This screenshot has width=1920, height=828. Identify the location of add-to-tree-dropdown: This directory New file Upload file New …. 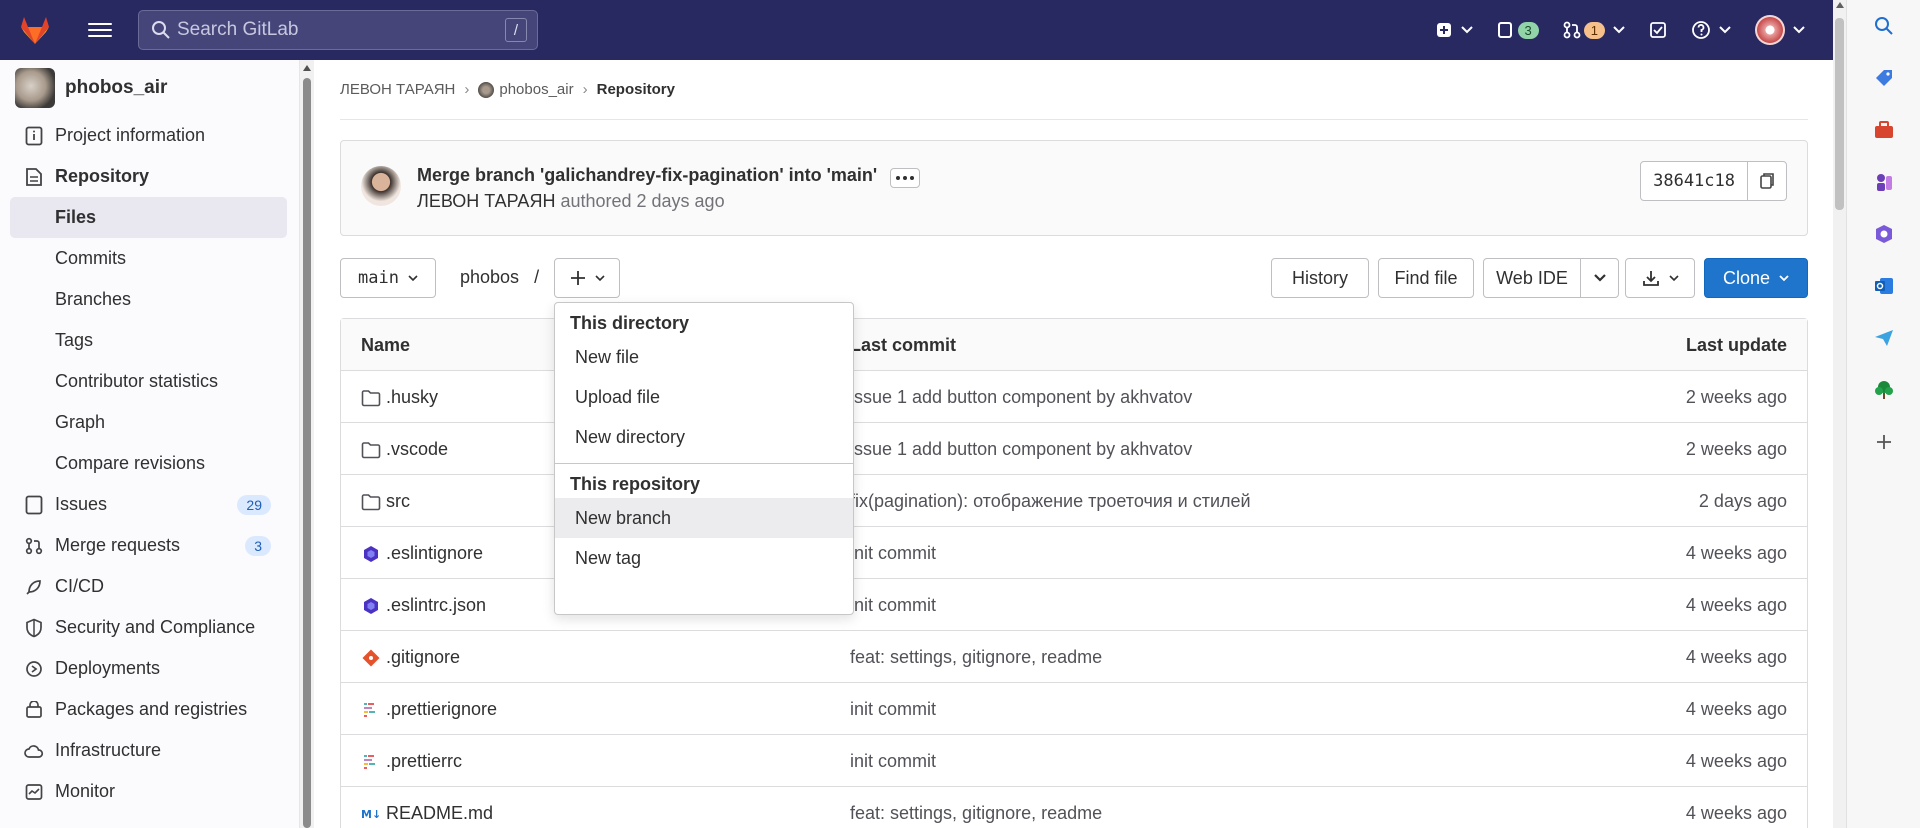
(704, 458).